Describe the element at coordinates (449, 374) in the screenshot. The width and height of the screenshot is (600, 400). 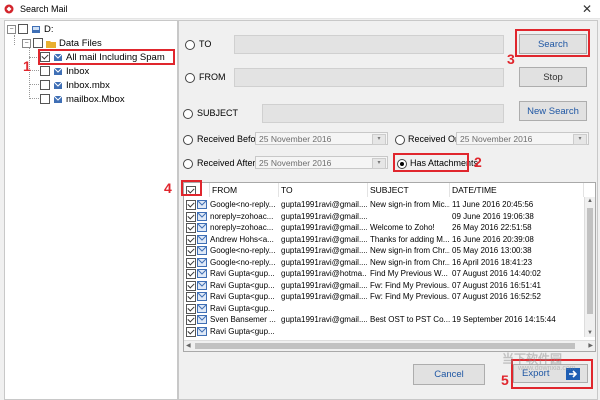
I see `cancel-button: Cancel` at that location.